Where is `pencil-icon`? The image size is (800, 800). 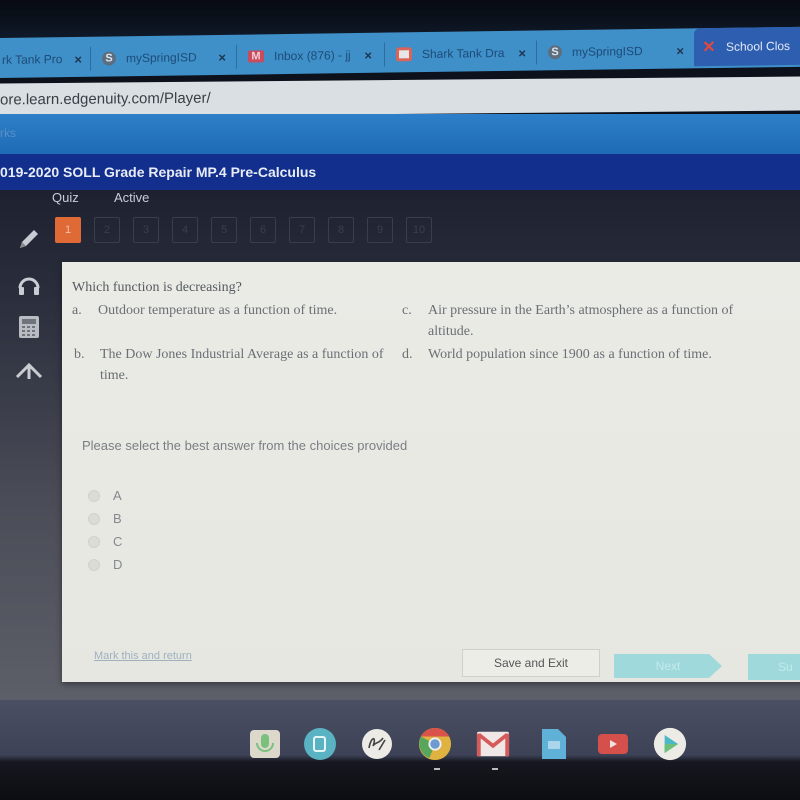 pencil-icon is located at coordinates (29, 239).